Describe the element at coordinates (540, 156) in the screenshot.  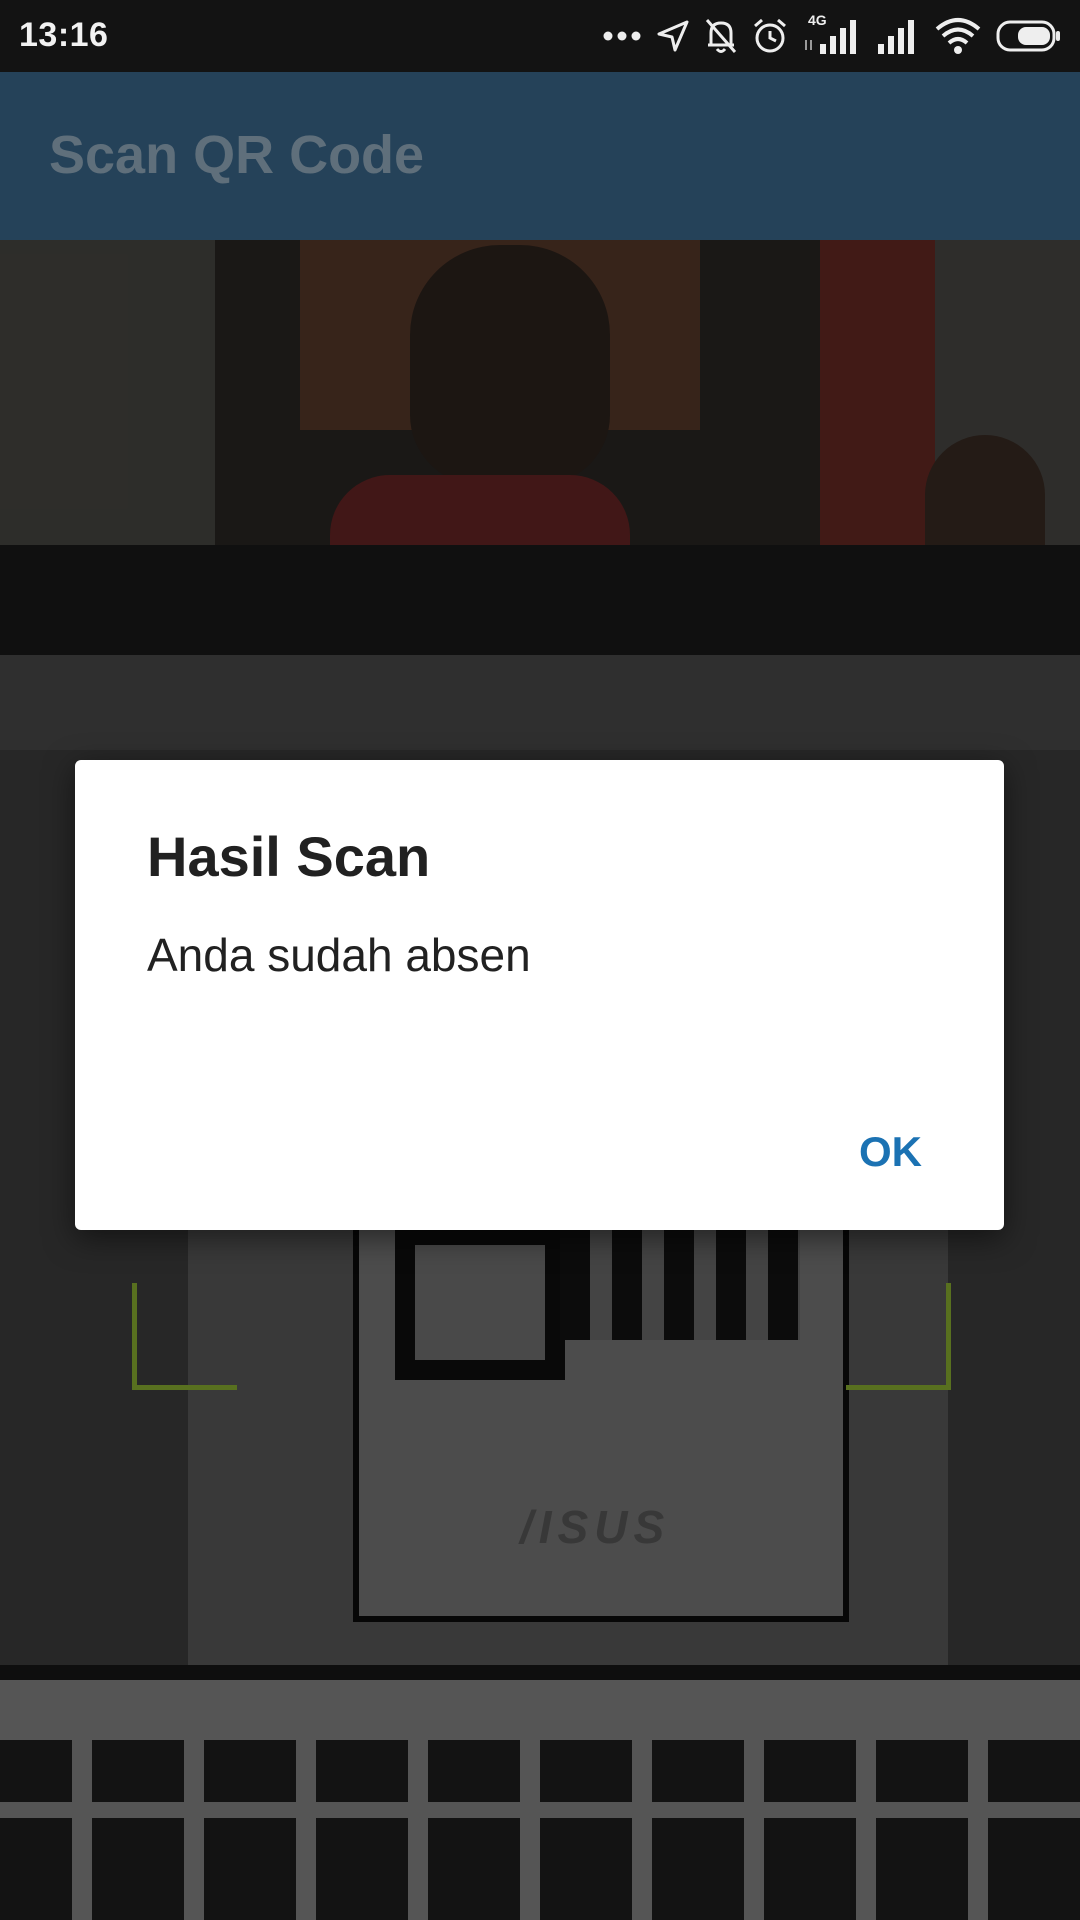
I see `app-bar: Scan QR Code` at that location.